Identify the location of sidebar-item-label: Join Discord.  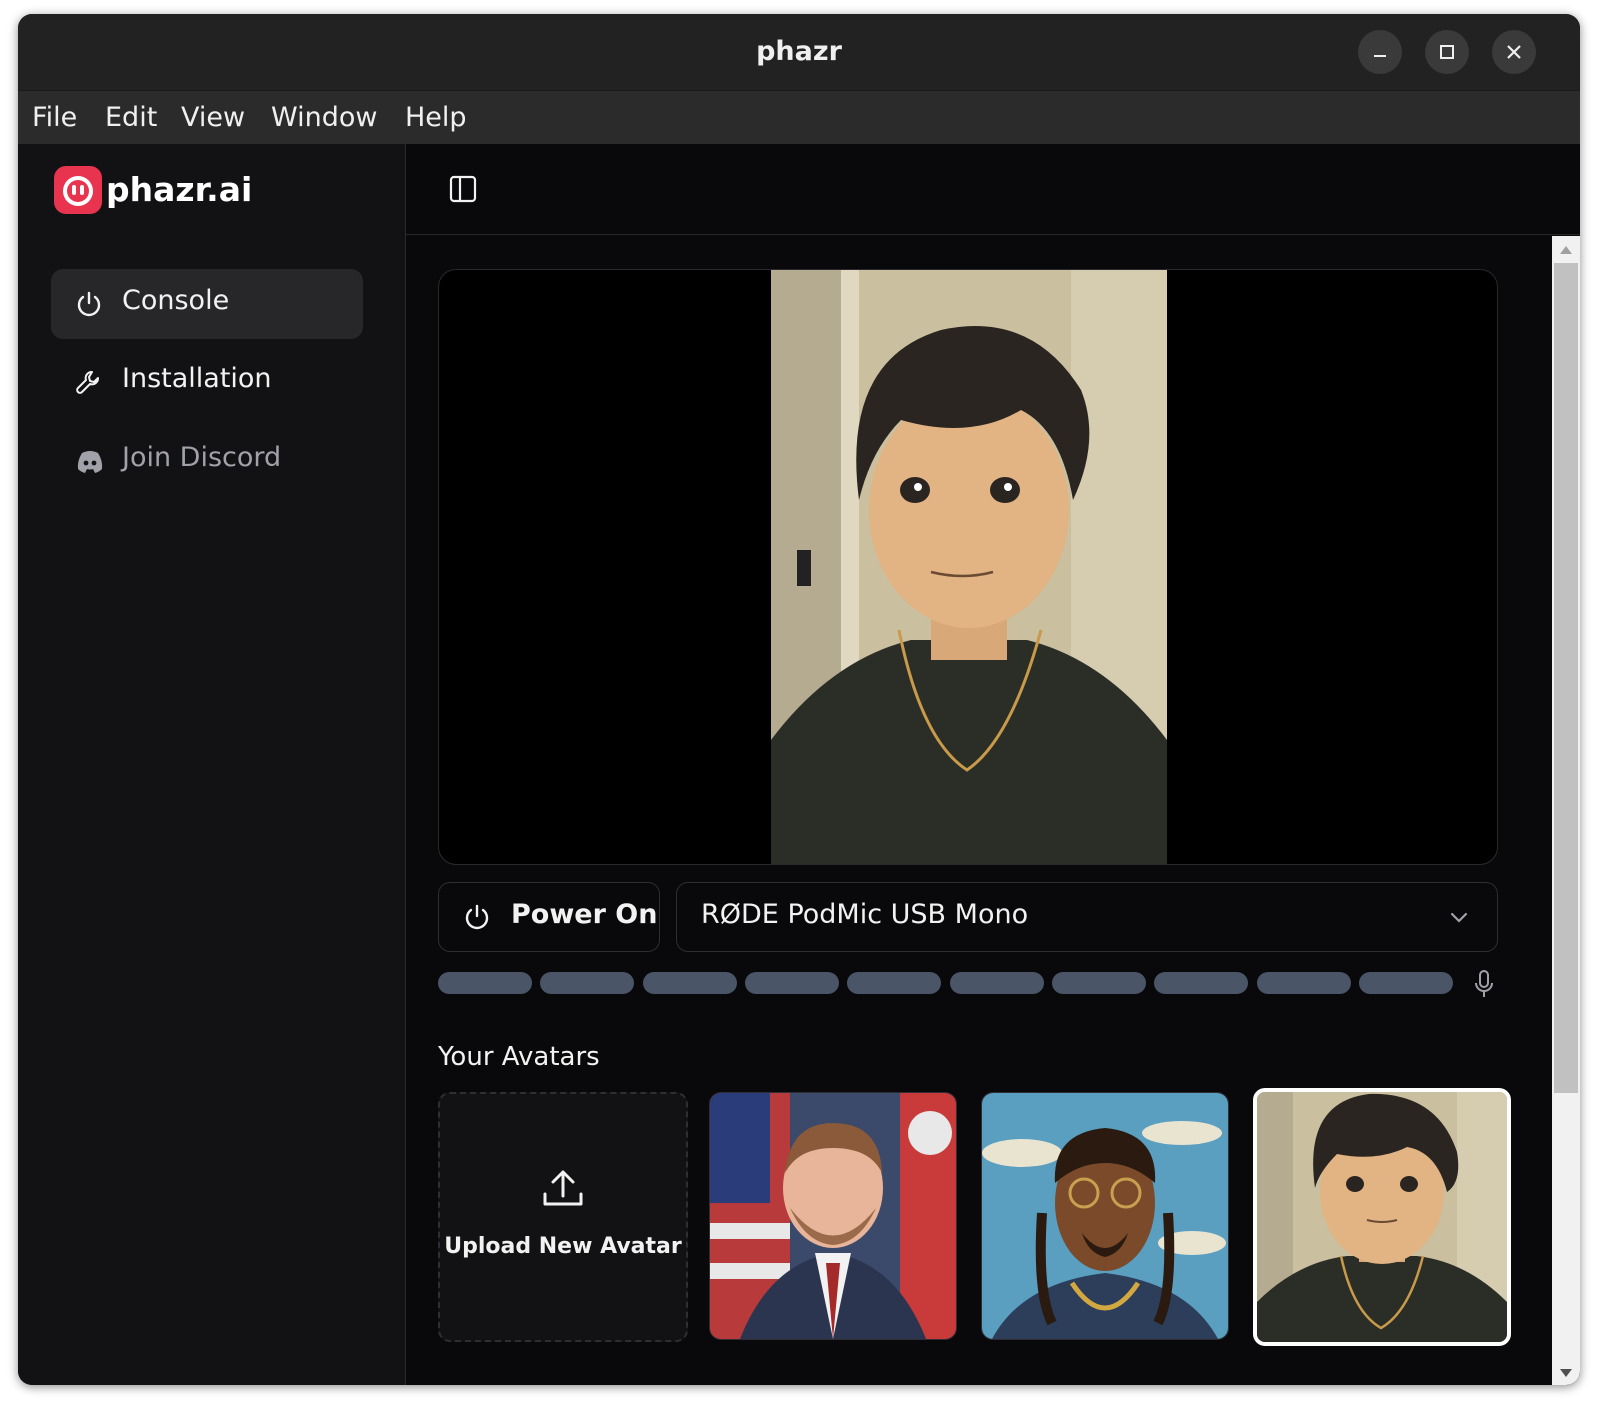
(202, 457).